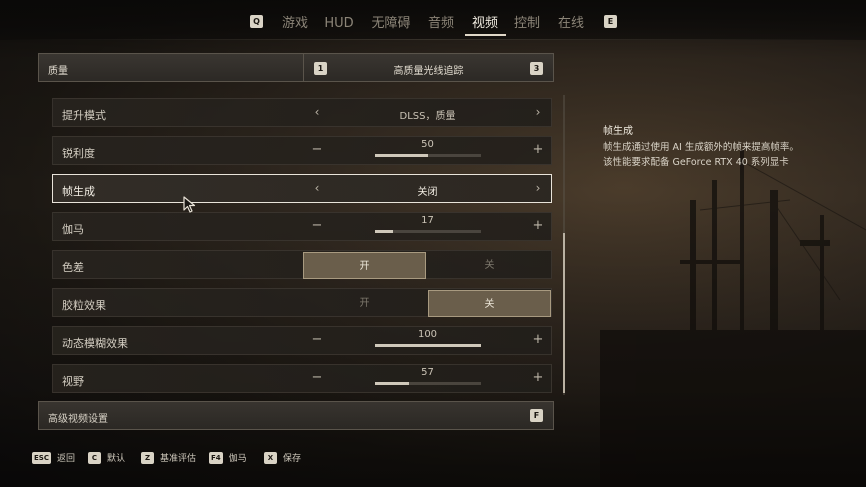  Describe the element at coordinates (427, 192) in the screenshot. I see `setting-value: 关闭` at that location.